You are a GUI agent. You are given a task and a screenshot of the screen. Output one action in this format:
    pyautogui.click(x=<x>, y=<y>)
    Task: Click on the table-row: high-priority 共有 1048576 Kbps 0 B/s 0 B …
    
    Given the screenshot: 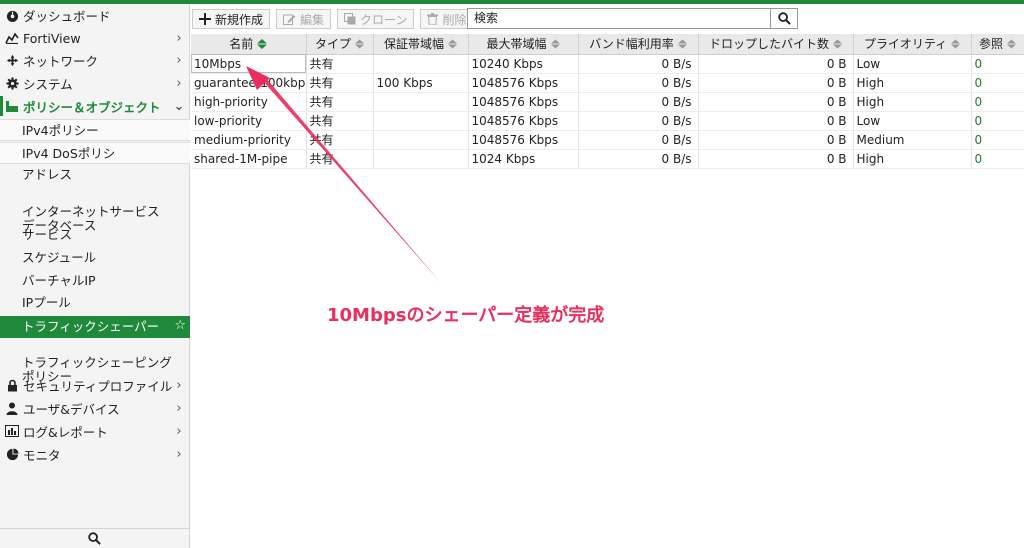 What is the action you would take?
    pyautogui.click(x=607, y=102)
    